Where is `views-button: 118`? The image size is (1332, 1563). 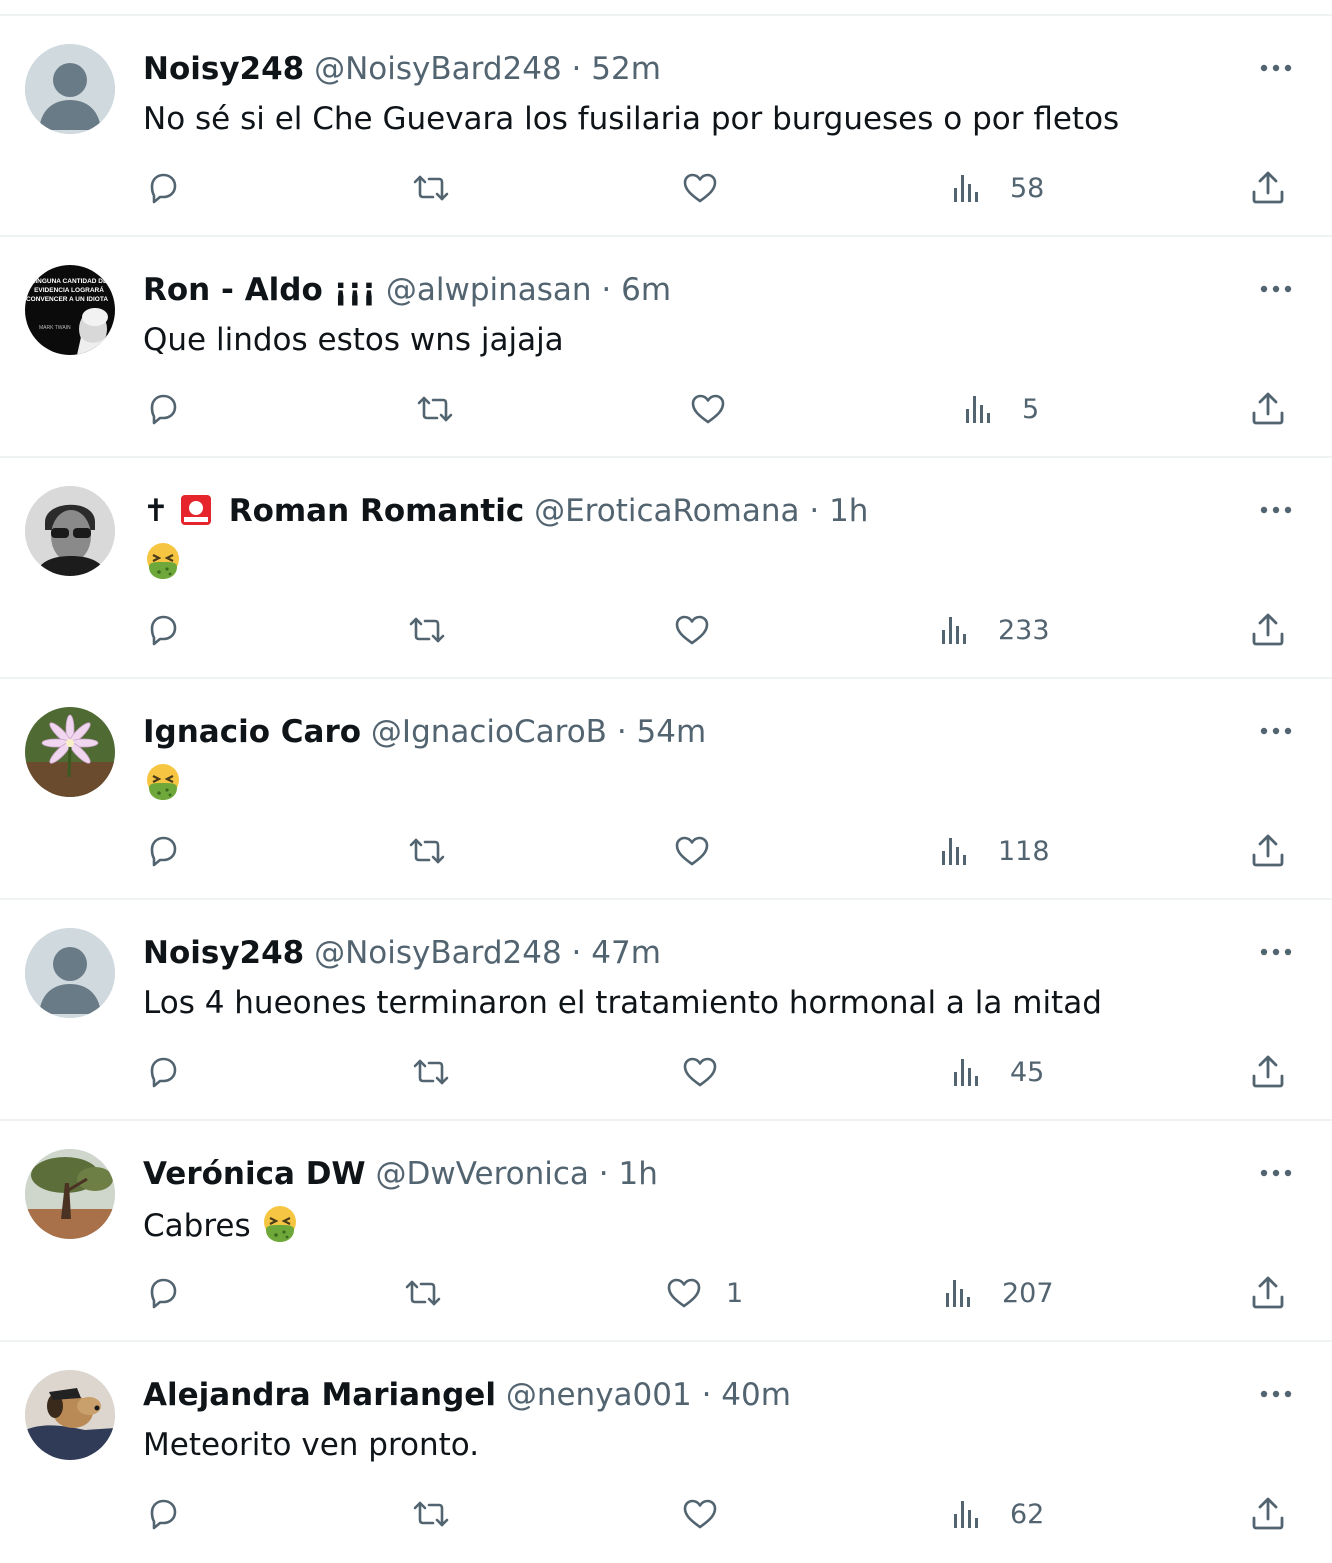 views-button: 118 is located at coordinates (993, 851).